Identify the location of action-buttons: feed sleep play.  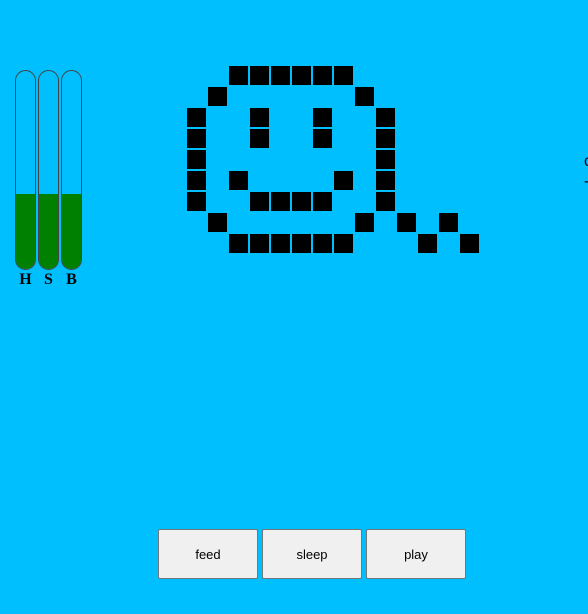
(318, 554).